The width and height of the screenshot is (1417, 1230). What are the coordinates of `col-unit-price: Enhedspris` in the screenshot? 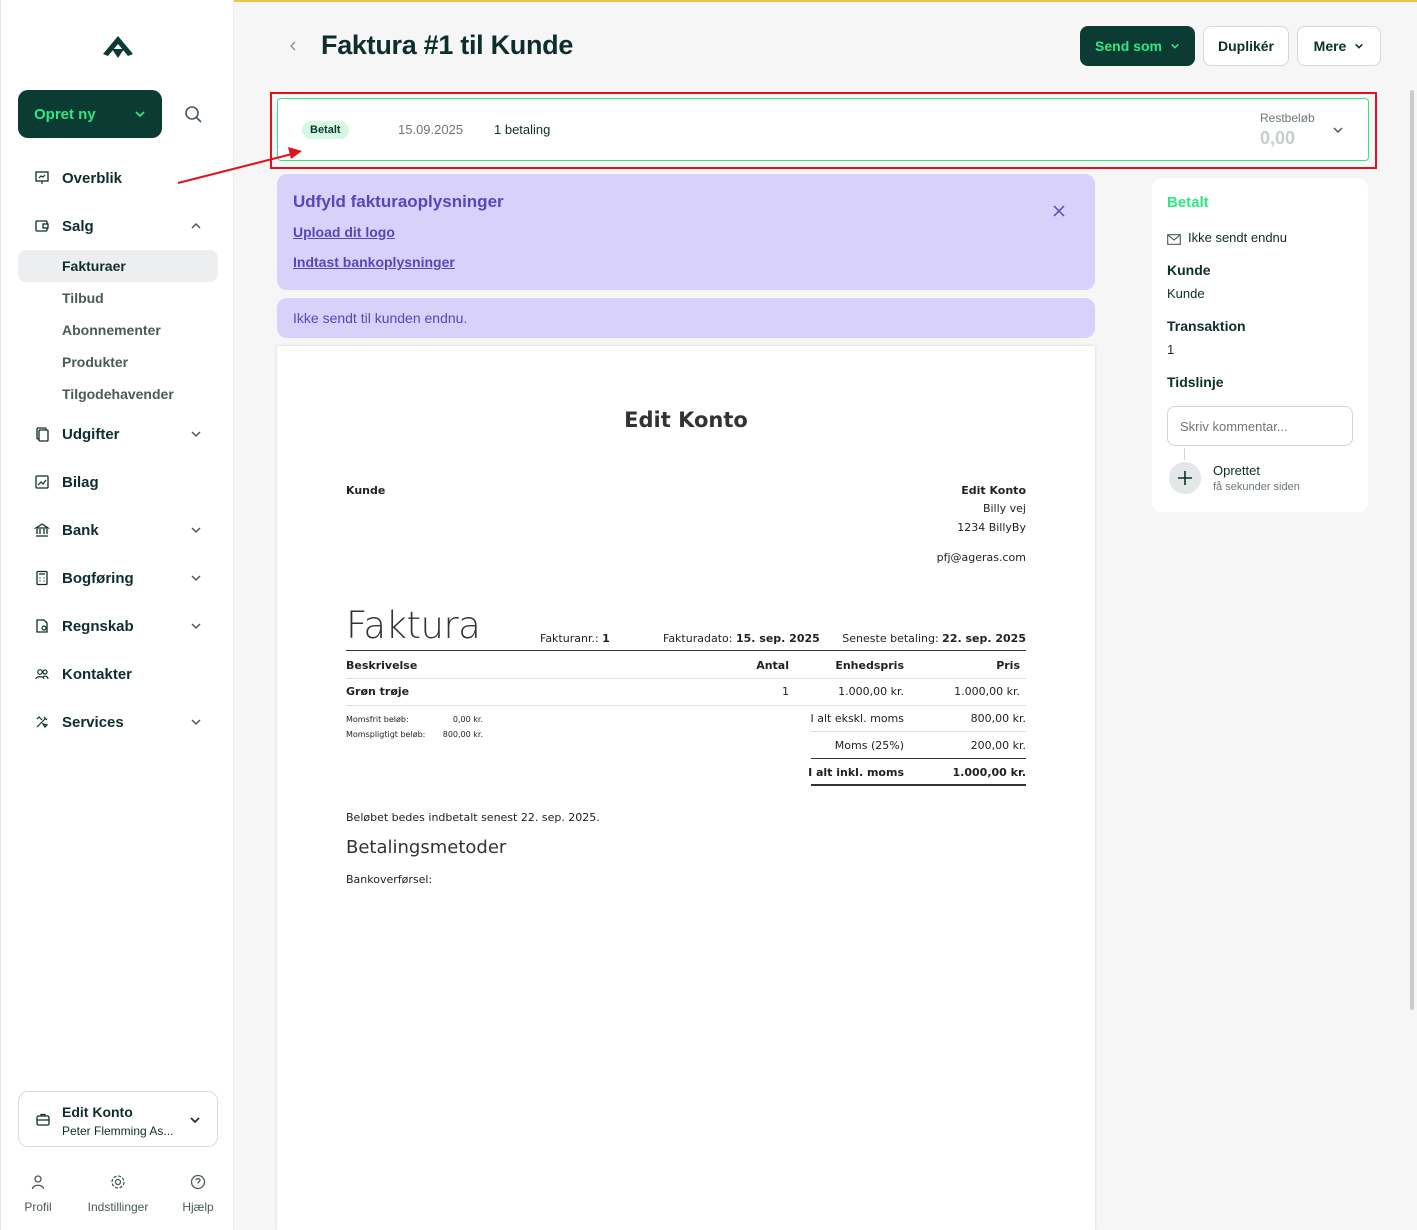 It's located at (869, 665).